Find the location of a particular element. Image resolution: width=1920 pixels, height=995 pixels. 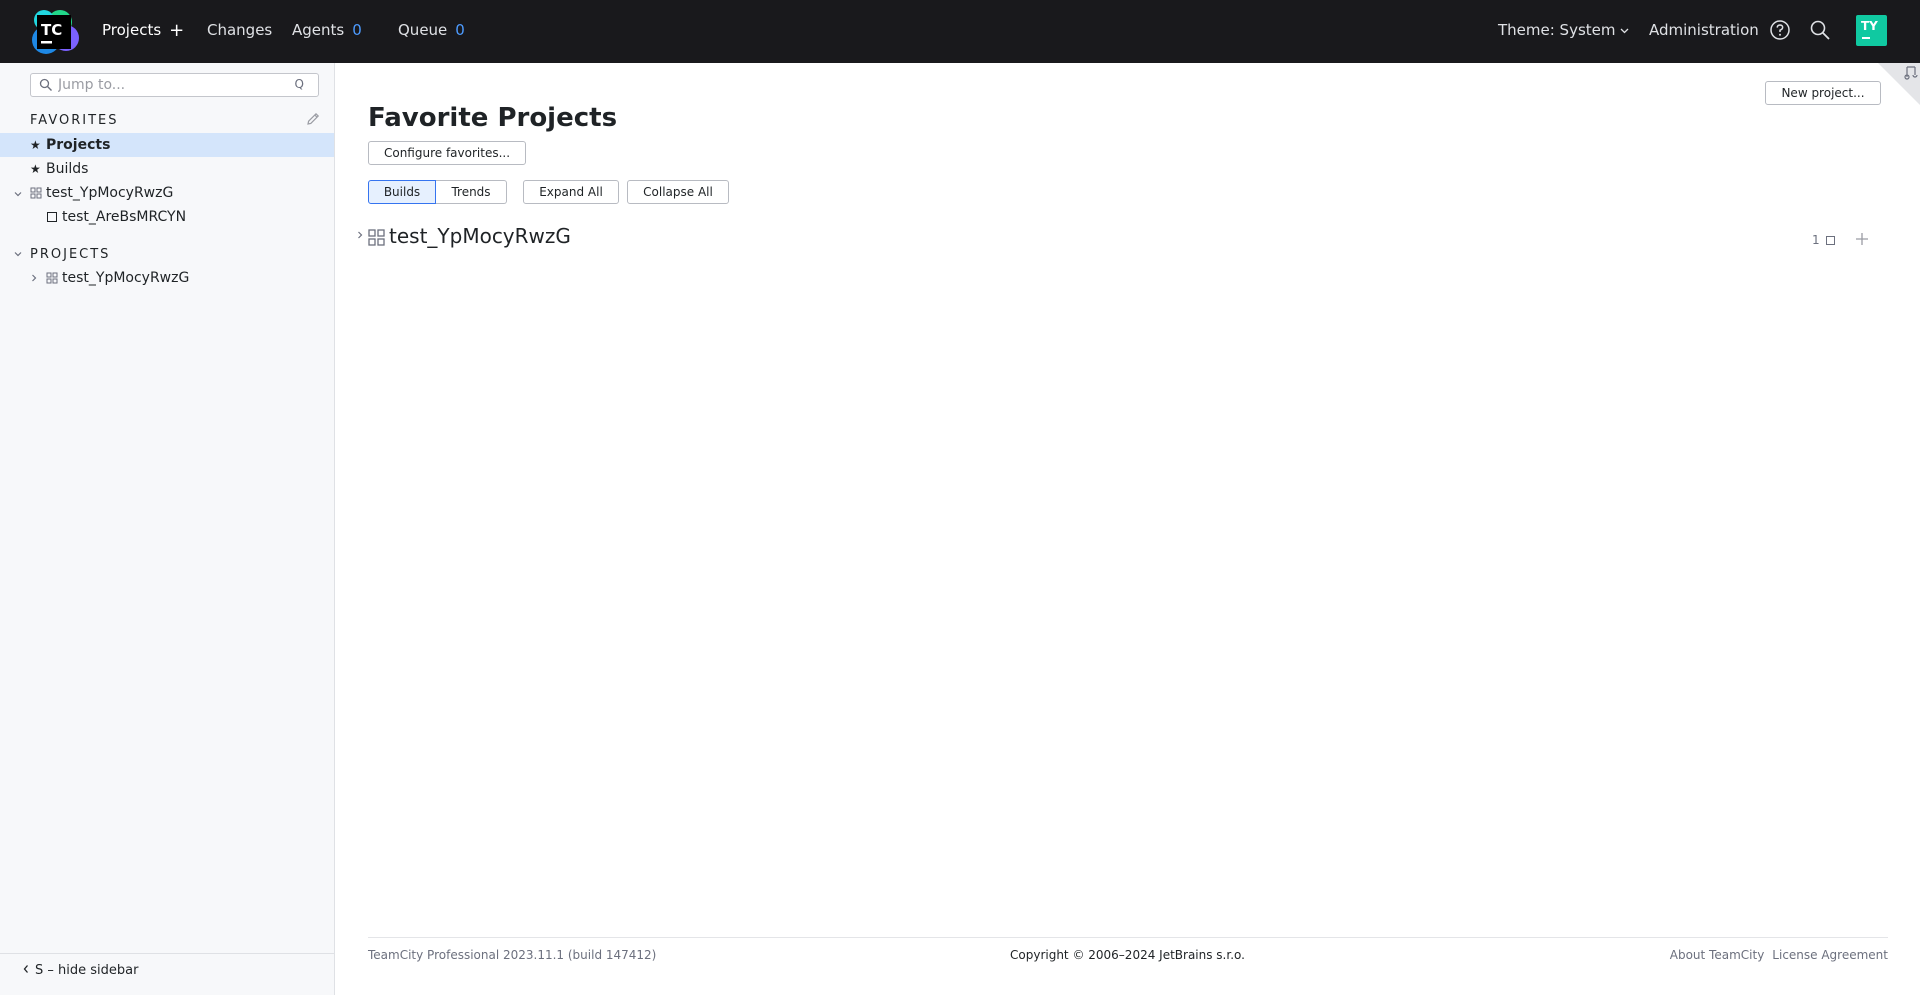

nav-projects: Projects + is located at coordinates (143, 30).